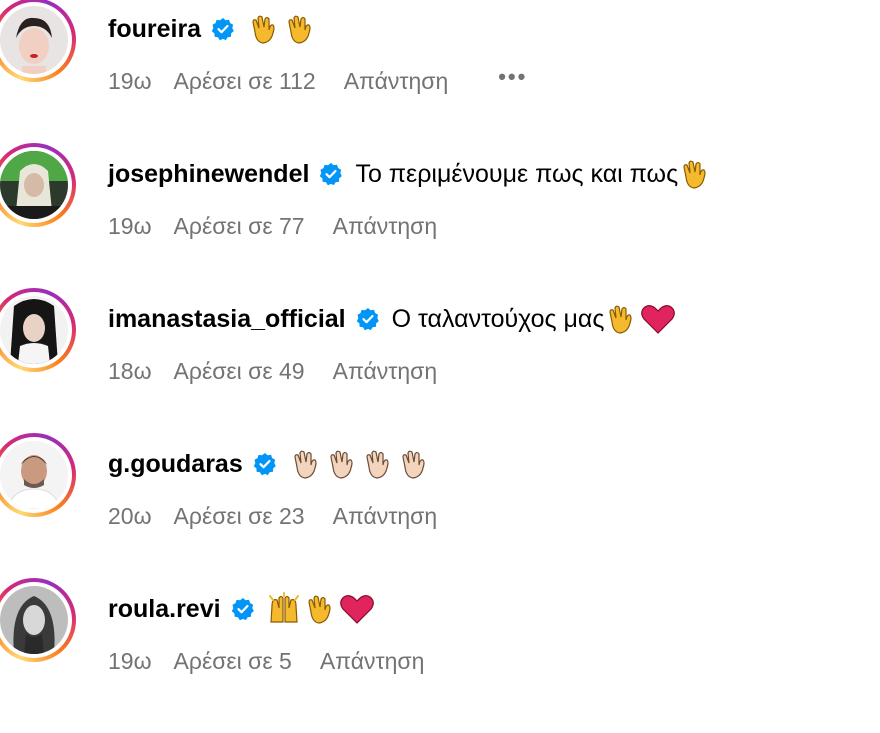  I want to click on comment-likes-count: Αρέσει σε 77, so click(239, 226).